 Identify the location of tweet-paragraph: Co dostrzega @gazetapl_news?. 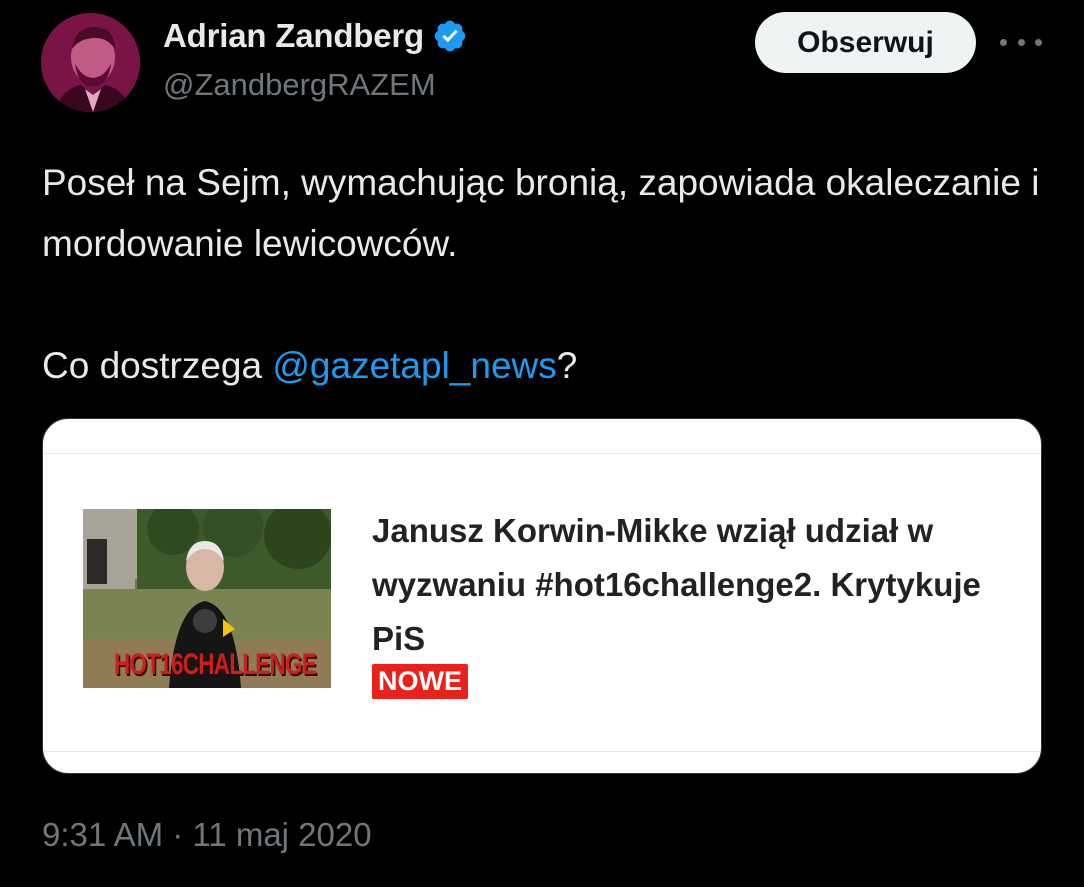
(542, 365).